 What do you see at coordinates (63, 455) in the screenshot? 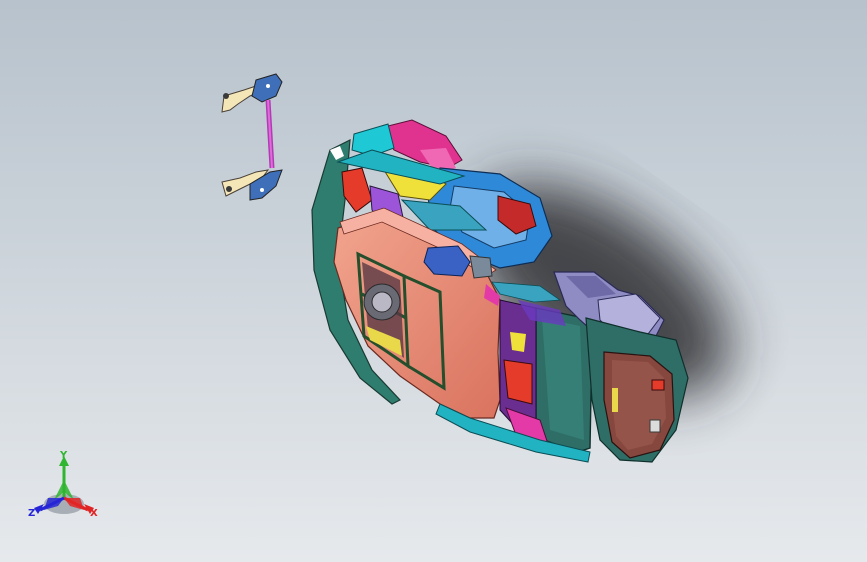
I see `y-axis-label: Y` at bounding box center [63, 455].